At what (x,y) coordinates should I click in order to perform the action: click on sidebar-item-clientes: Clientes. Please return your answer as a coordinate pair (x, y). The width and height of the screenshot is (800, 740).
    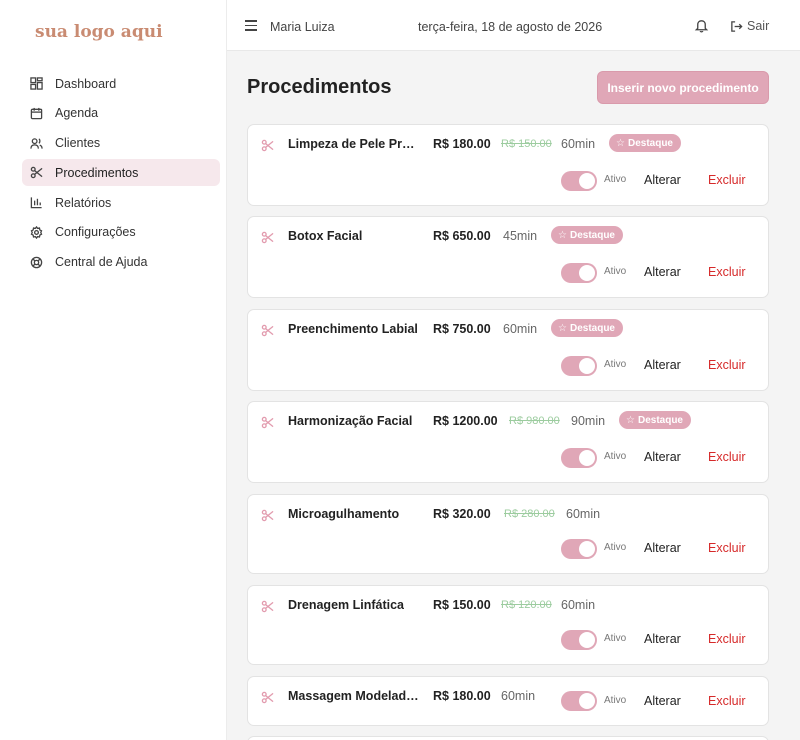
    Looking at the image, I should click on (121, 143).